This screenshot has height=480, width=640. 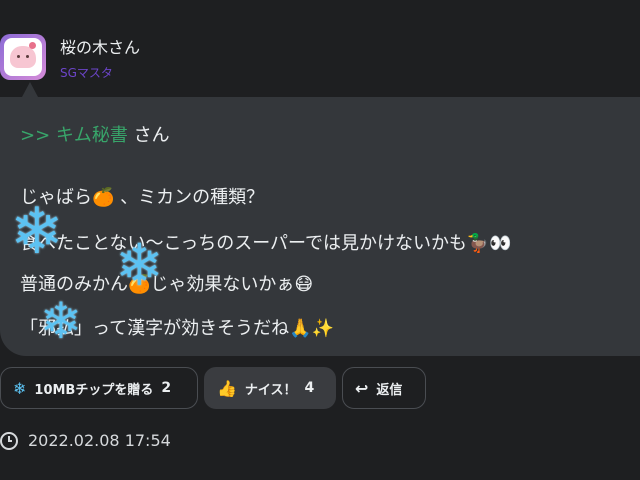 What do you see at coordinates (166, 388) in the screenshot?
I see `gift-count: 2` at bounding box center [166, 388].